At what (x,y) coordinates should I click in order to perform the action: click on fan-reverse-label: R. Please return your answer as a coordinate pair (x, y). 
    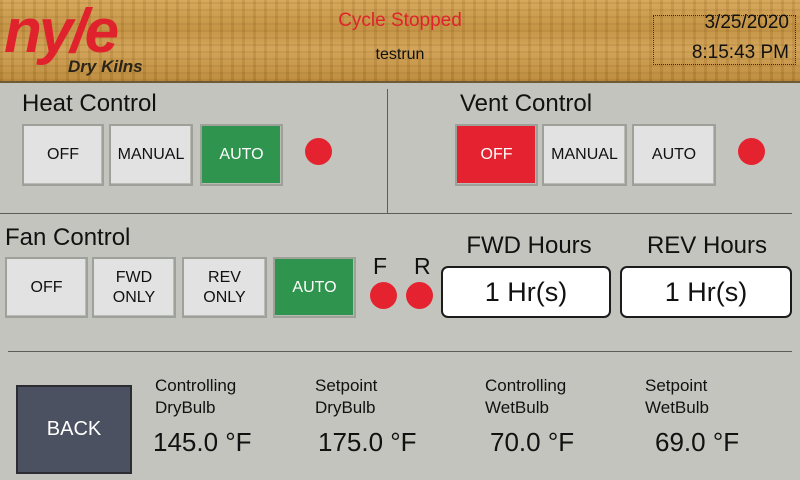
    Looking at the image, I should click on (422, 266).